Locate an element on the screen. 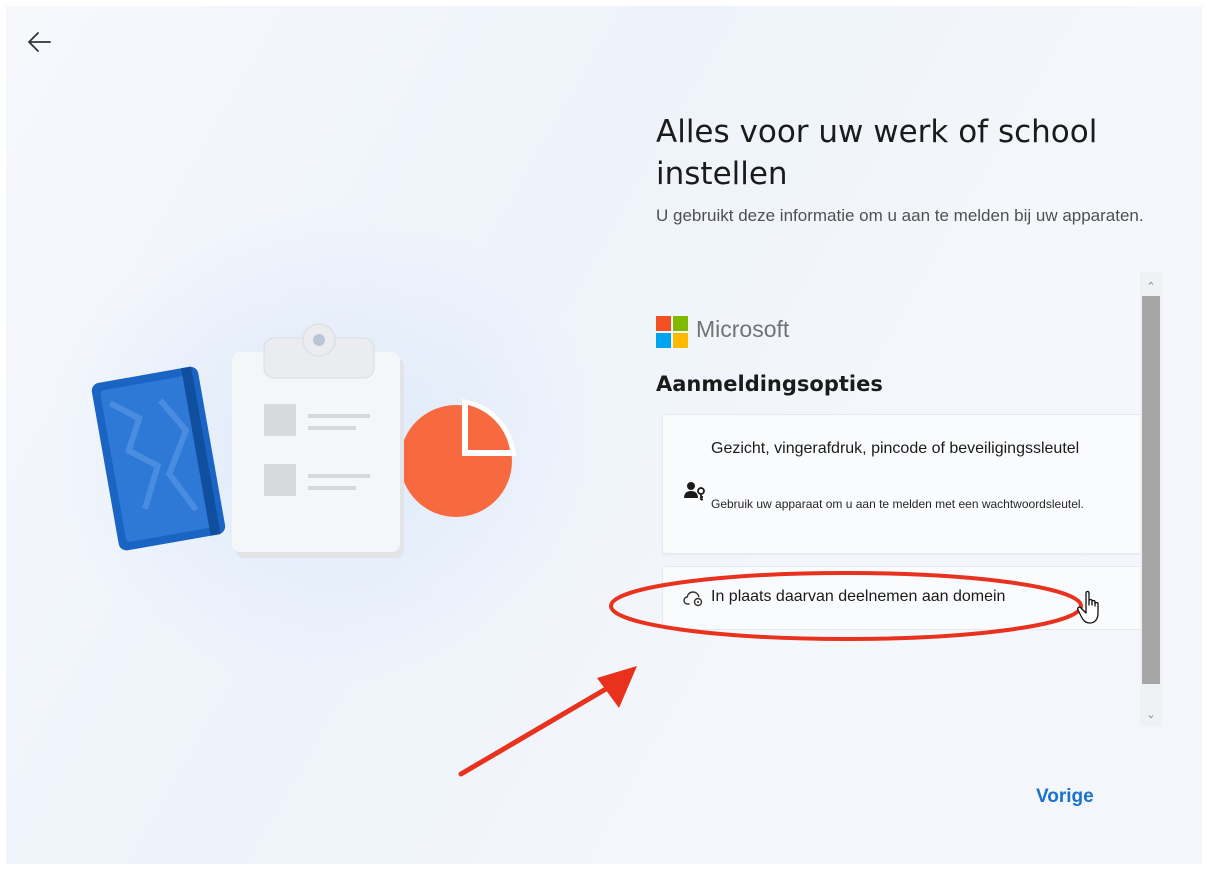 The image size is (1209, 870). signin-options-heading: Aanmeldingsopties is located at coordinates (769, 384).